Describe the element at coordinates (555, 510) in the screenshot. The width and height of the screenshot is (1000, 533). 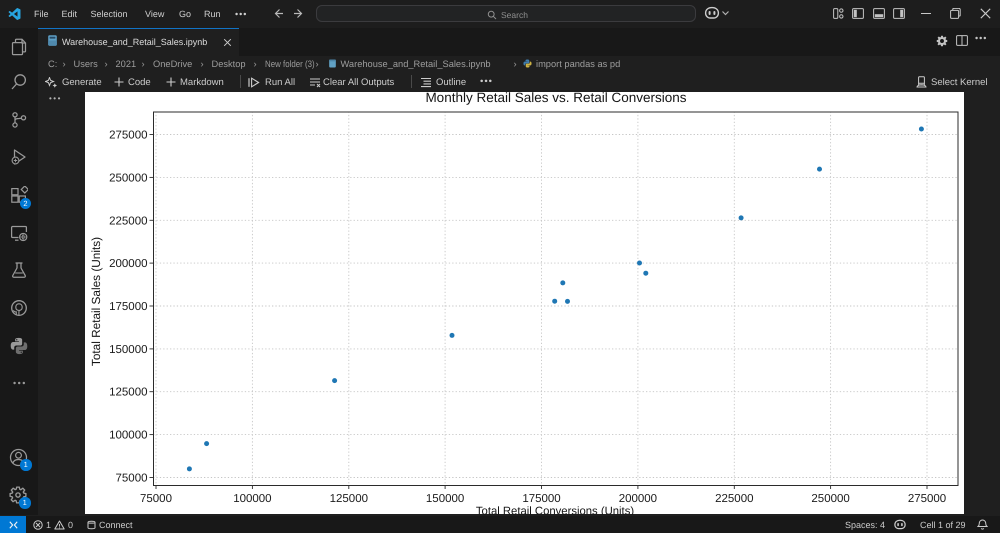
I see `svg-text:Total Retail Conversions (Unit: Total Retail Conversions (Units)` at that location.